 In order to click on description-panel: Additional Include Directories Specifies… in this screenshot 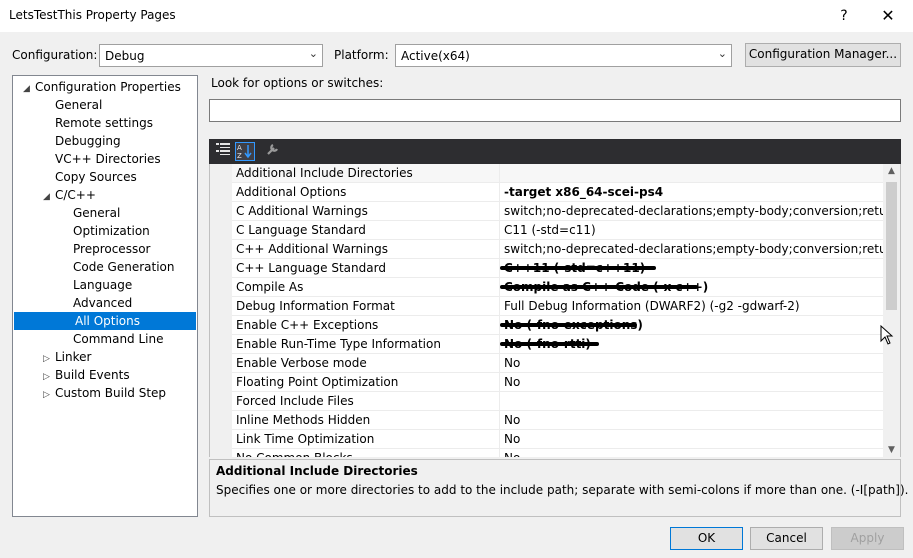, I will do `click(558, 488)`.